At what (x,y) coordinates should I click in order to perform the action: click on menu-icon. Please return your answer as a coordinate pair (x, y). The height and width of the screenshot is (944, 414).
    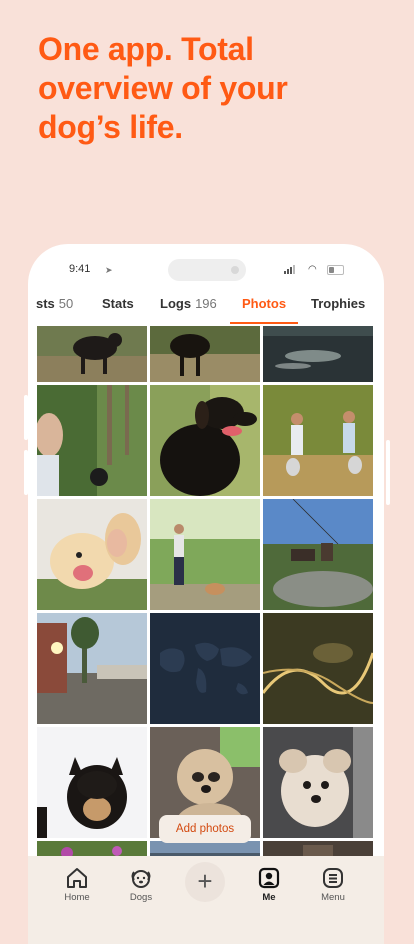
    Looking at the image, I should click on (333, 878).